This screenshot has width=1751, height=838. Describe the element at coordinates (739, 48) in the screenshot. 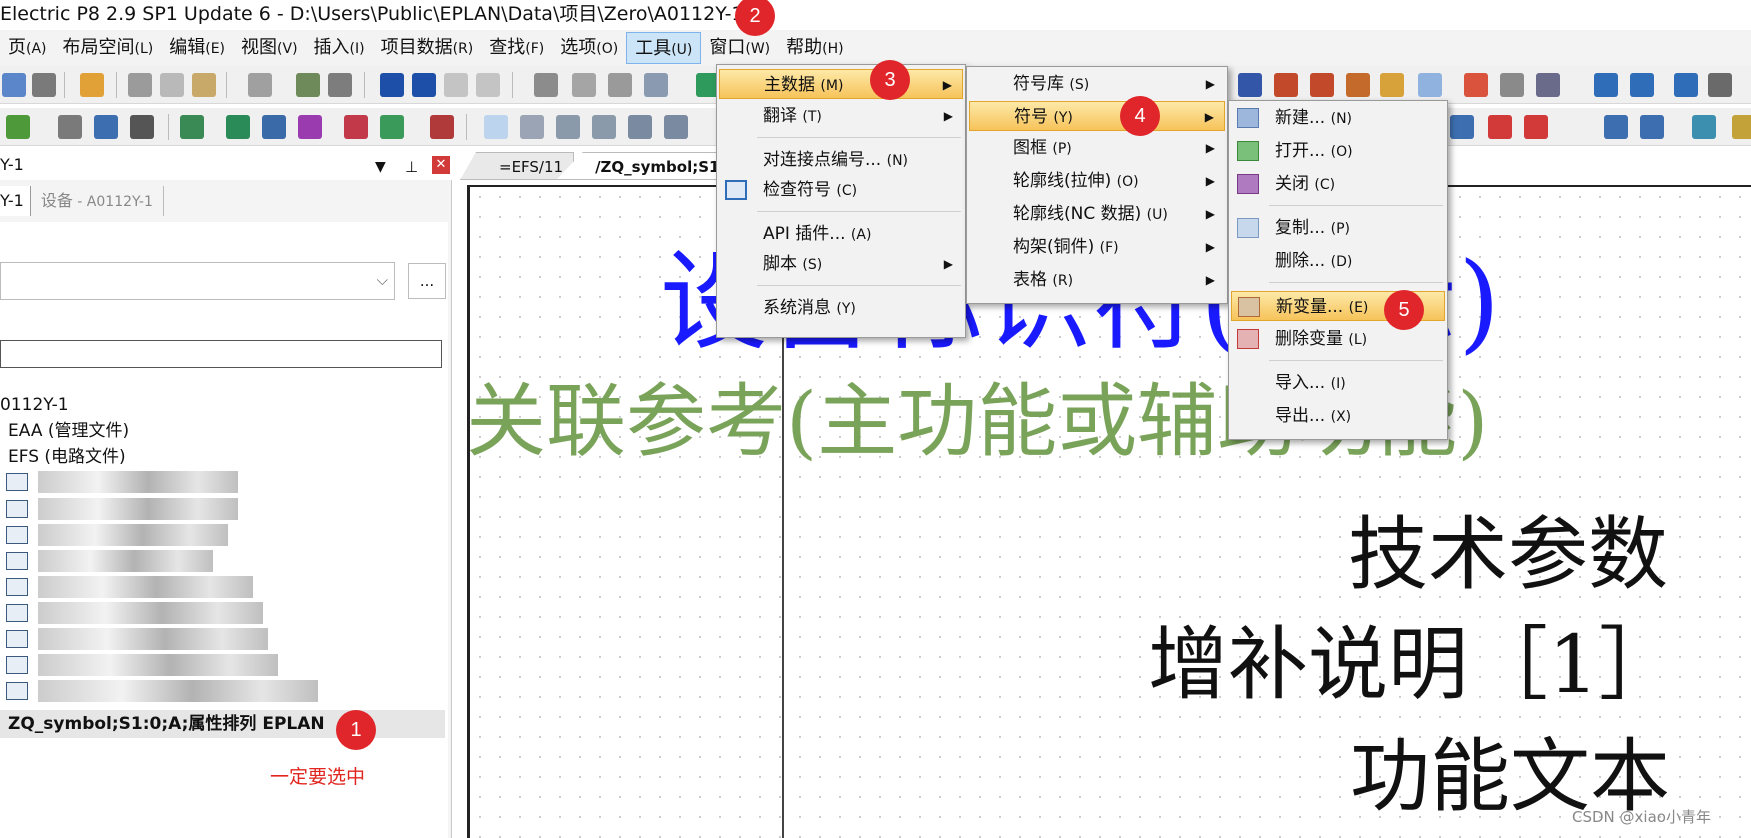

I see `menu-window: 窗口(W)` at that location.